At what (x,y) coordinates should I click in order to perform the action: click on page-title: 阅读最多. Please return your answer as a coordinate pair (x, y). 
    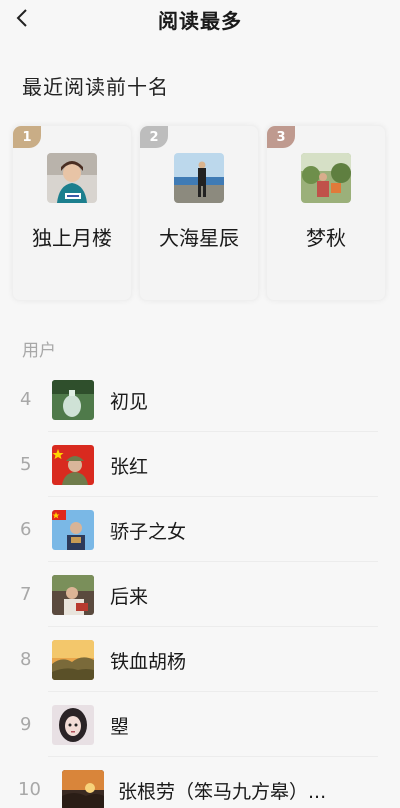
    Looking at the image, I should click on (200, 21).